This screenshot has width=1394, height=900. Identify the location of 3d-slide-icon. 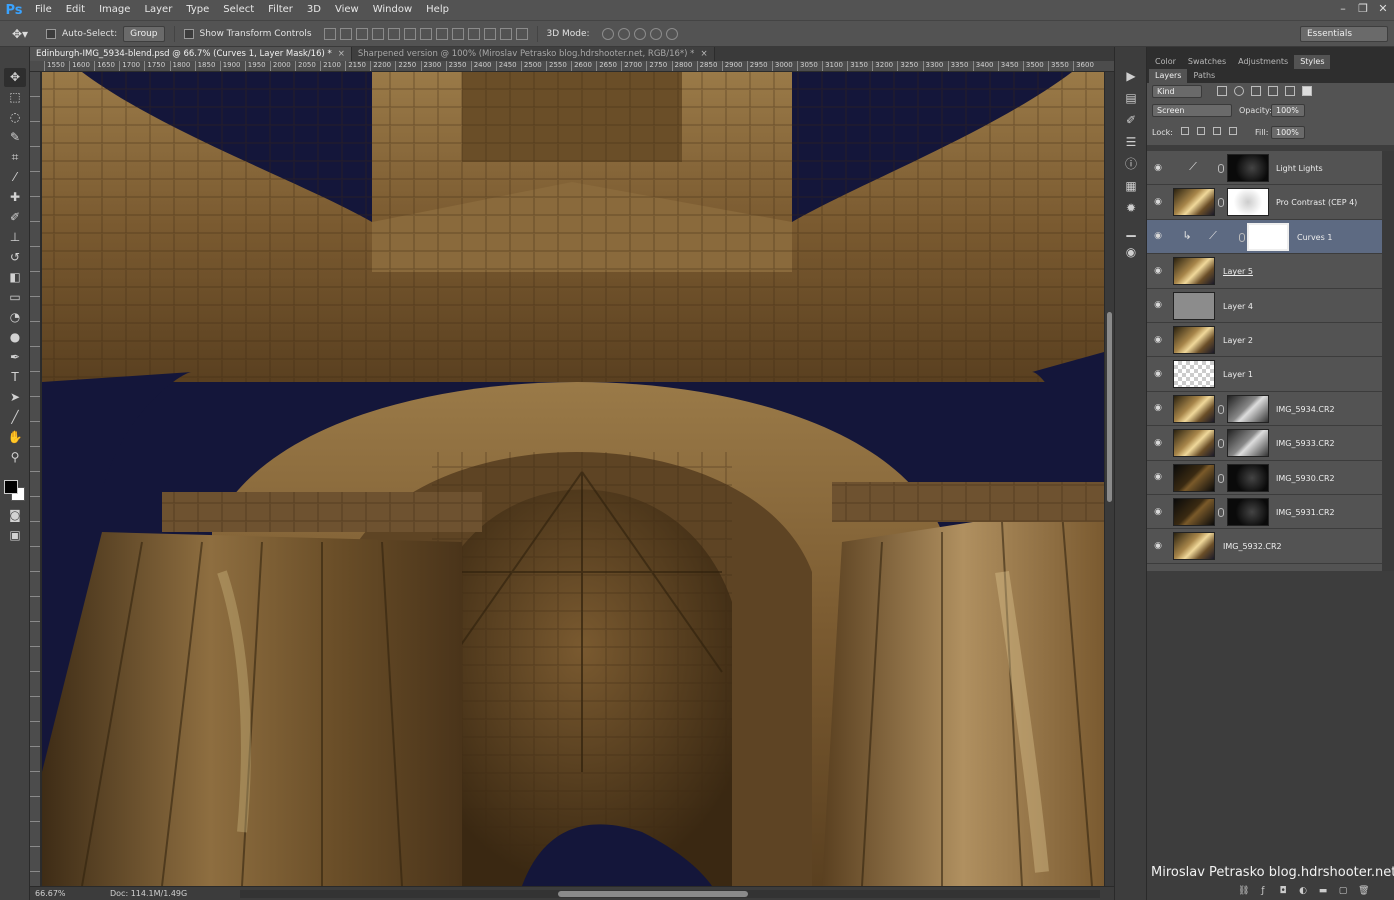
(655, 33).